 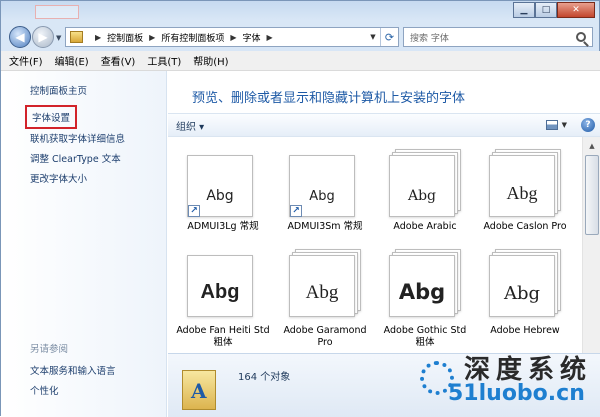 What do you see at coordinates (551, 125) in the screenshot?
I see `change-view-icon` at bounding box center [551, 125].